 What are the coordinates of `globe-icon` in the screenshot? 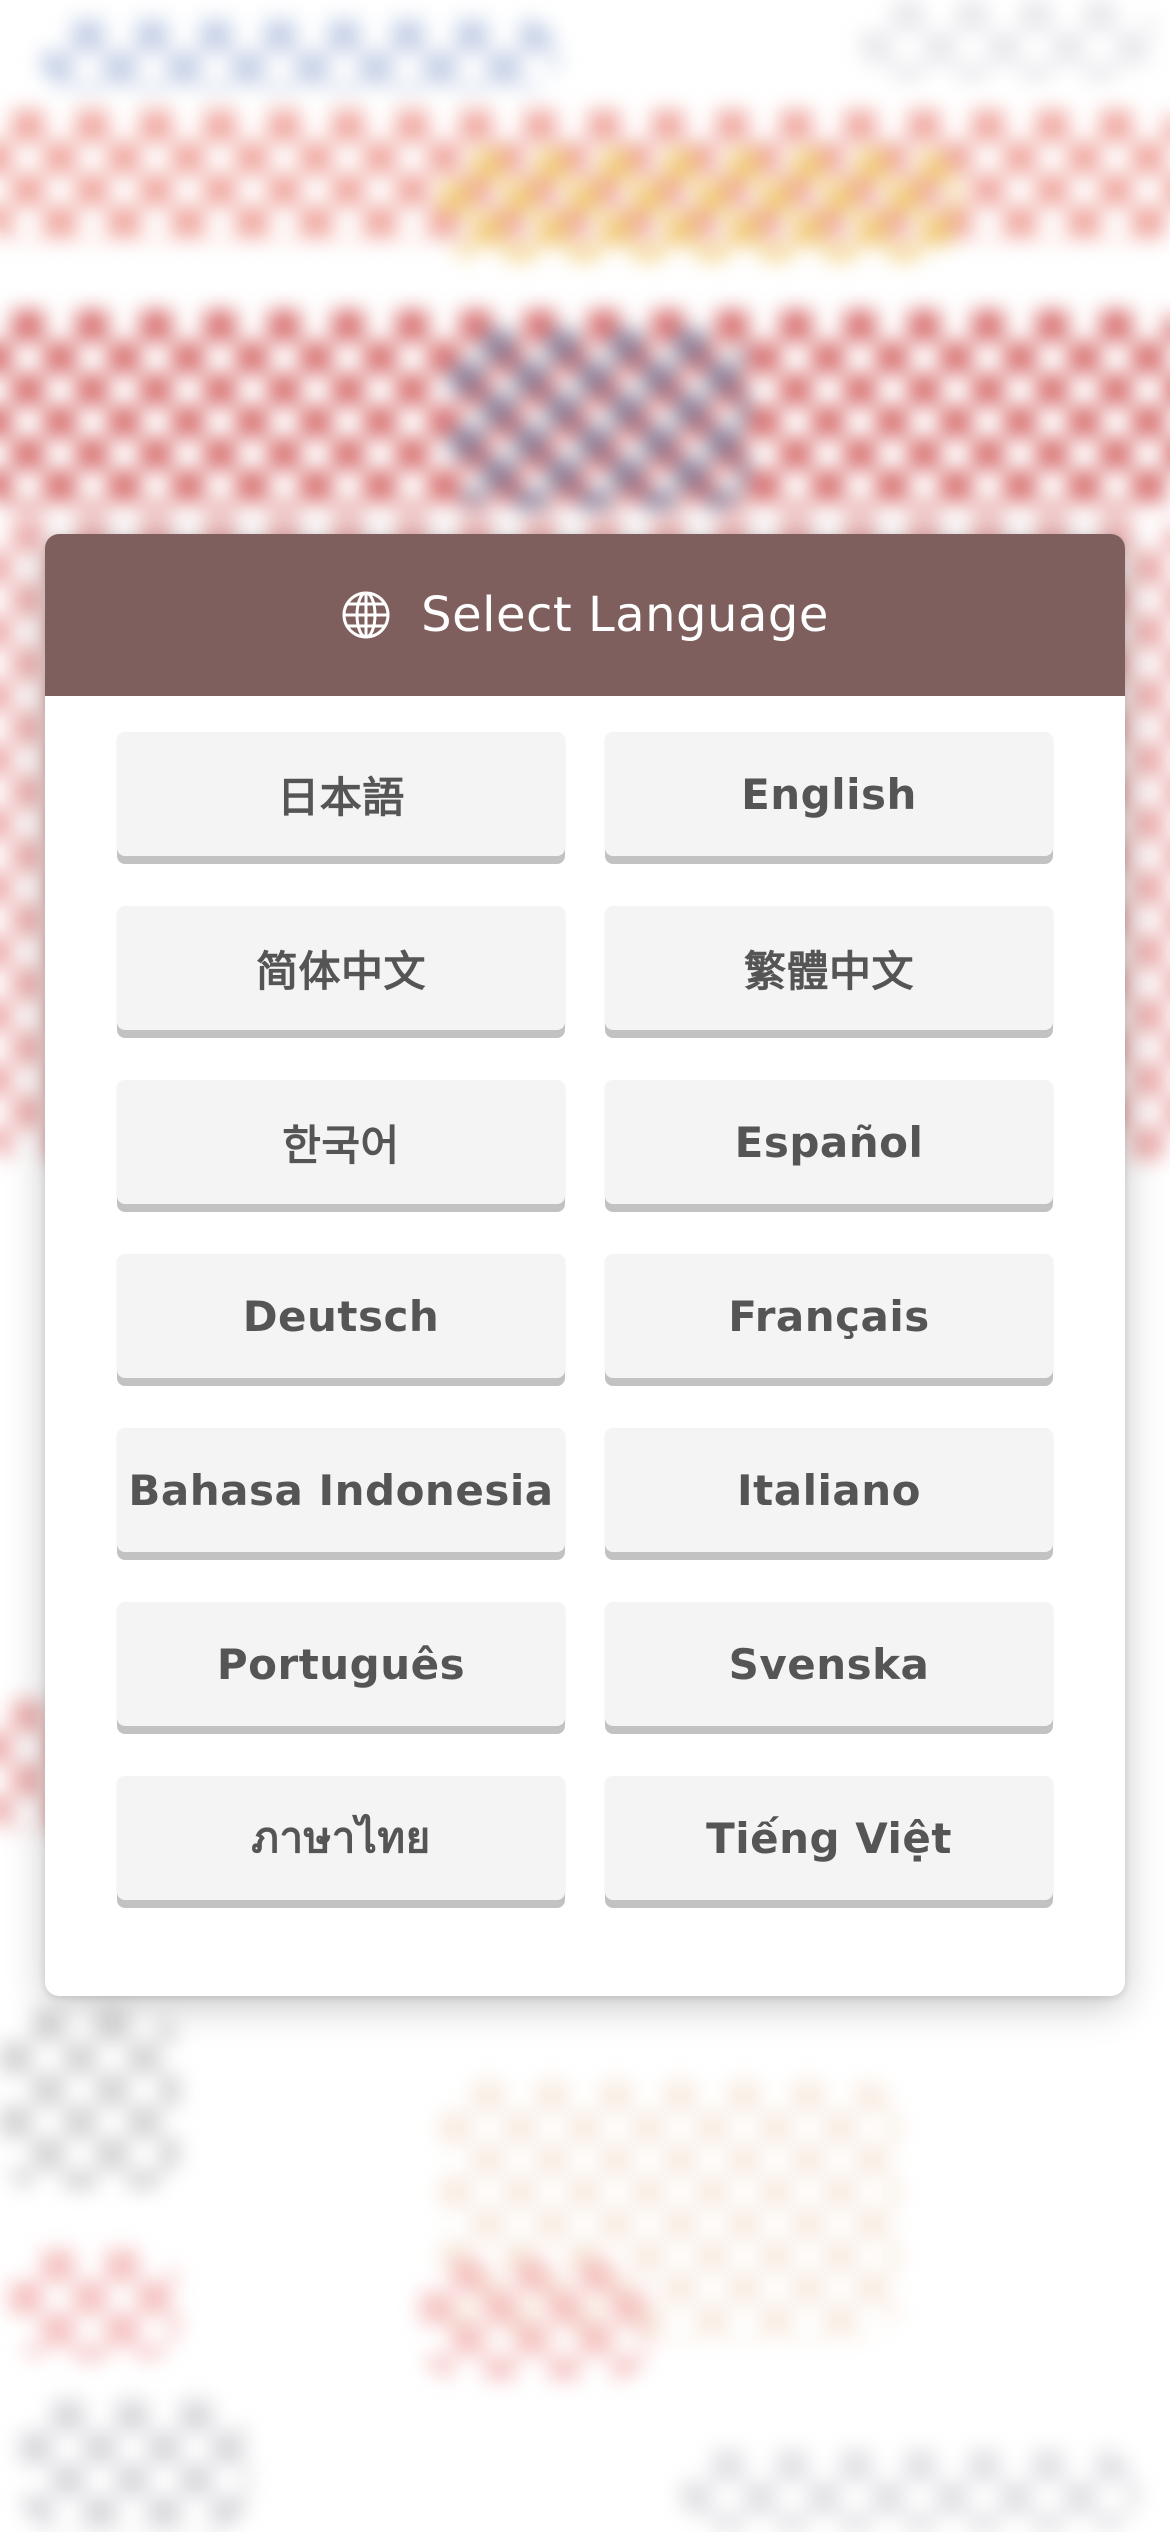 It's located at (366, 615).